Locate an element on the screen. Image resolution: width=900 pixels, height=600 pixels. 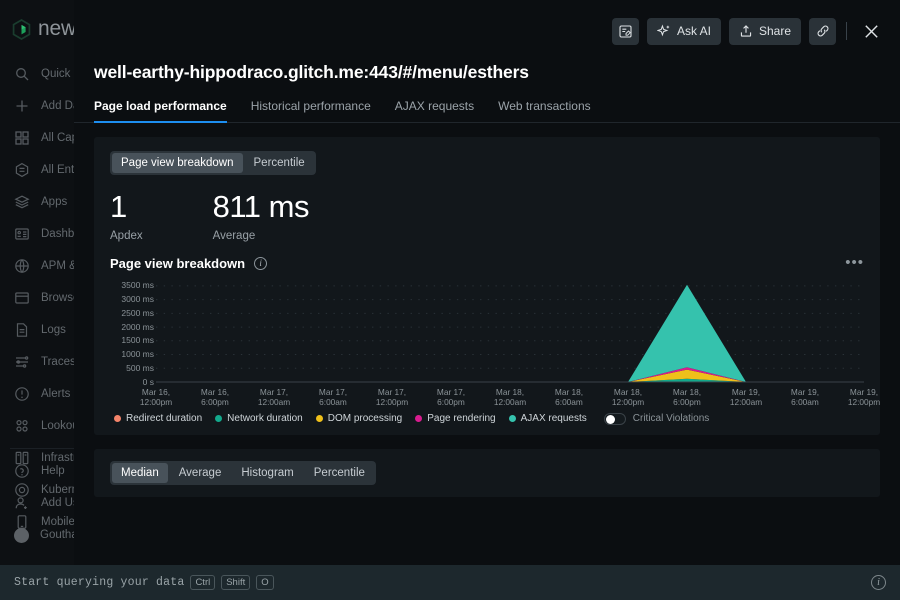
critical-violations-toggle is located at coordinates (614, 418).